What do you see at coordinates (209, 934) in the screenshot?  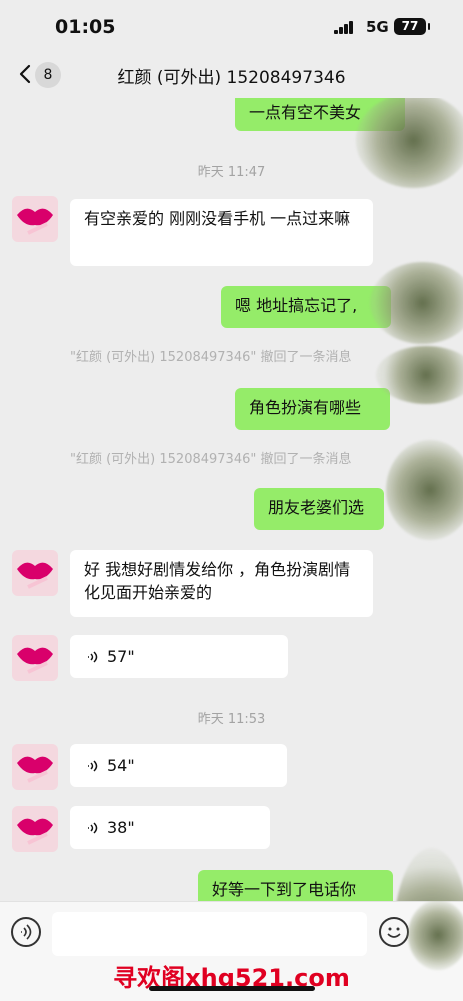 I see `message-input` at bounding box center [209, 934].